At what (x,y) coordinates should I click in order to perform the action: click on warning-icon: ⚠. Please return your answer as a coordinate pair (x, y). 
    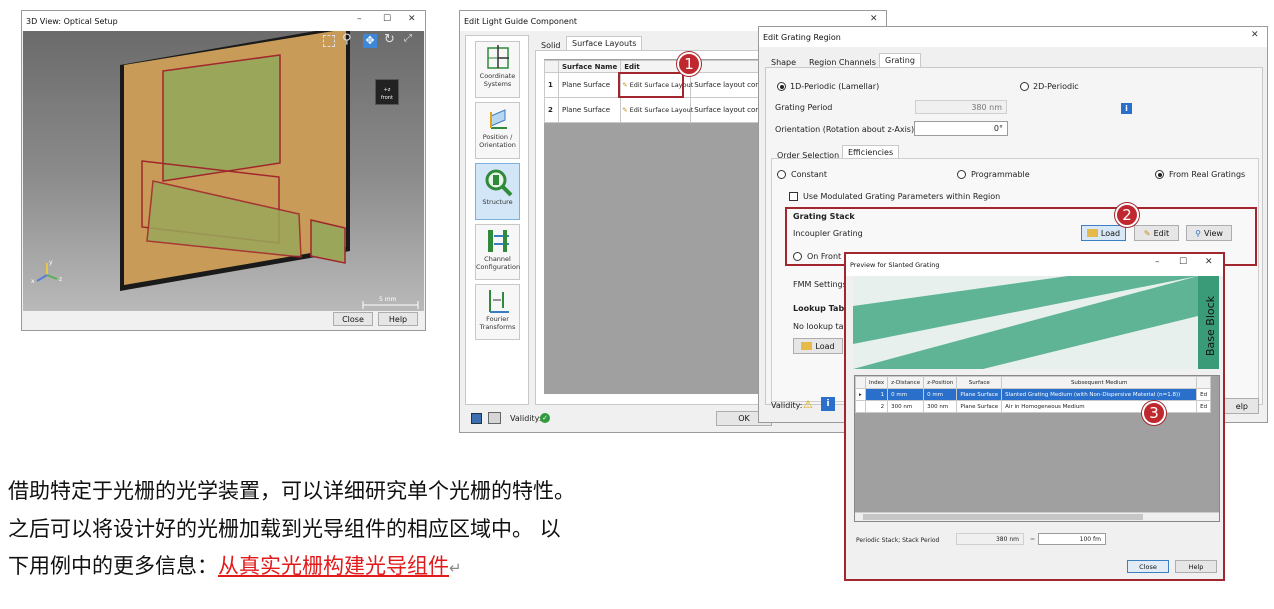
    Looking at the image, I should click on (808, 404).